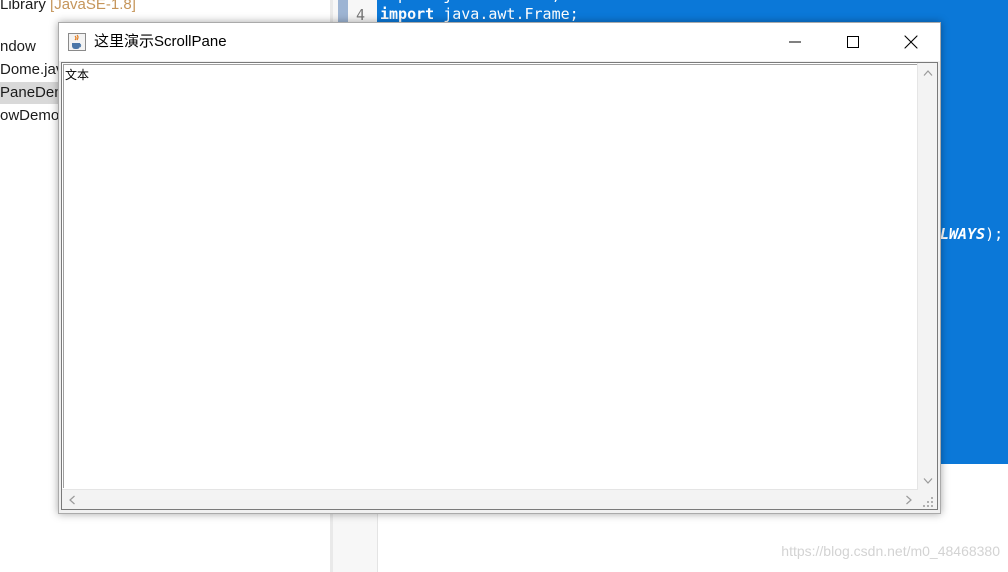  Describe the element at coordinates (490, 499) in the screenshot. I see `horizontal-scrollbar` at that location.